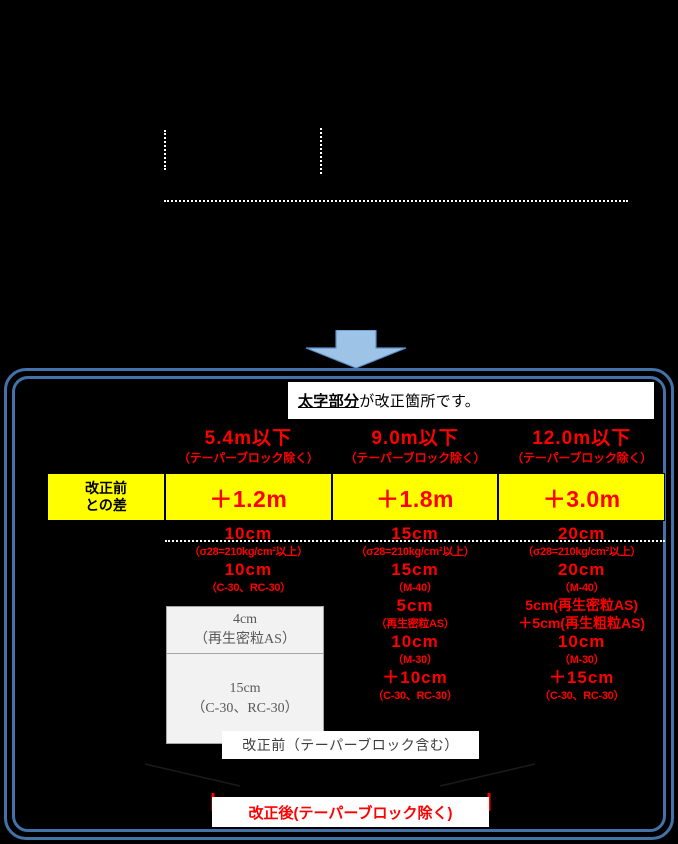 The width and height of the screenshot is (678, 844). Describe the element at coordinates (350, 812) in the screenshot. I see `after-revision-label: 改正後(テーパーブロック除く)` at that location.